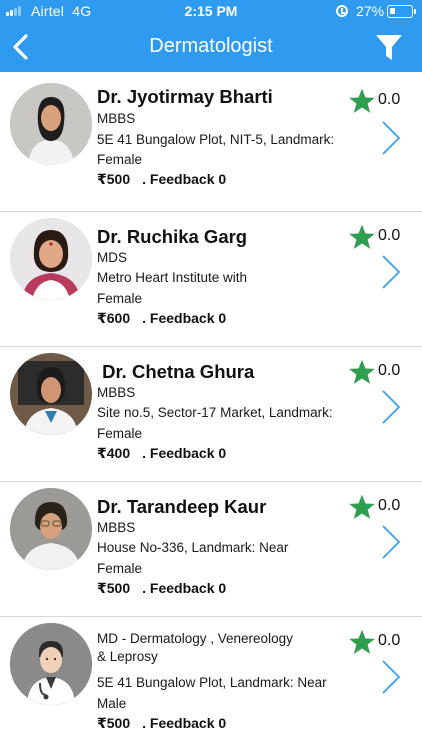  I want to click on battery-level-fill, so click(393, 11).